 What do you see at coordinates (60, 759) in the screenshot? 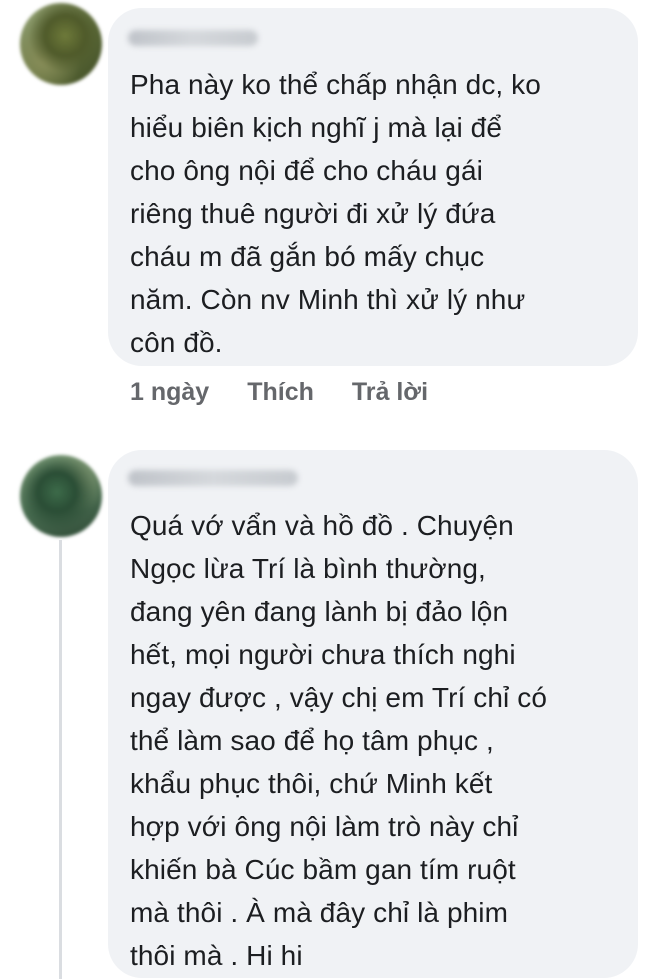
I see `thread-line` at bounding box center [60, 759].